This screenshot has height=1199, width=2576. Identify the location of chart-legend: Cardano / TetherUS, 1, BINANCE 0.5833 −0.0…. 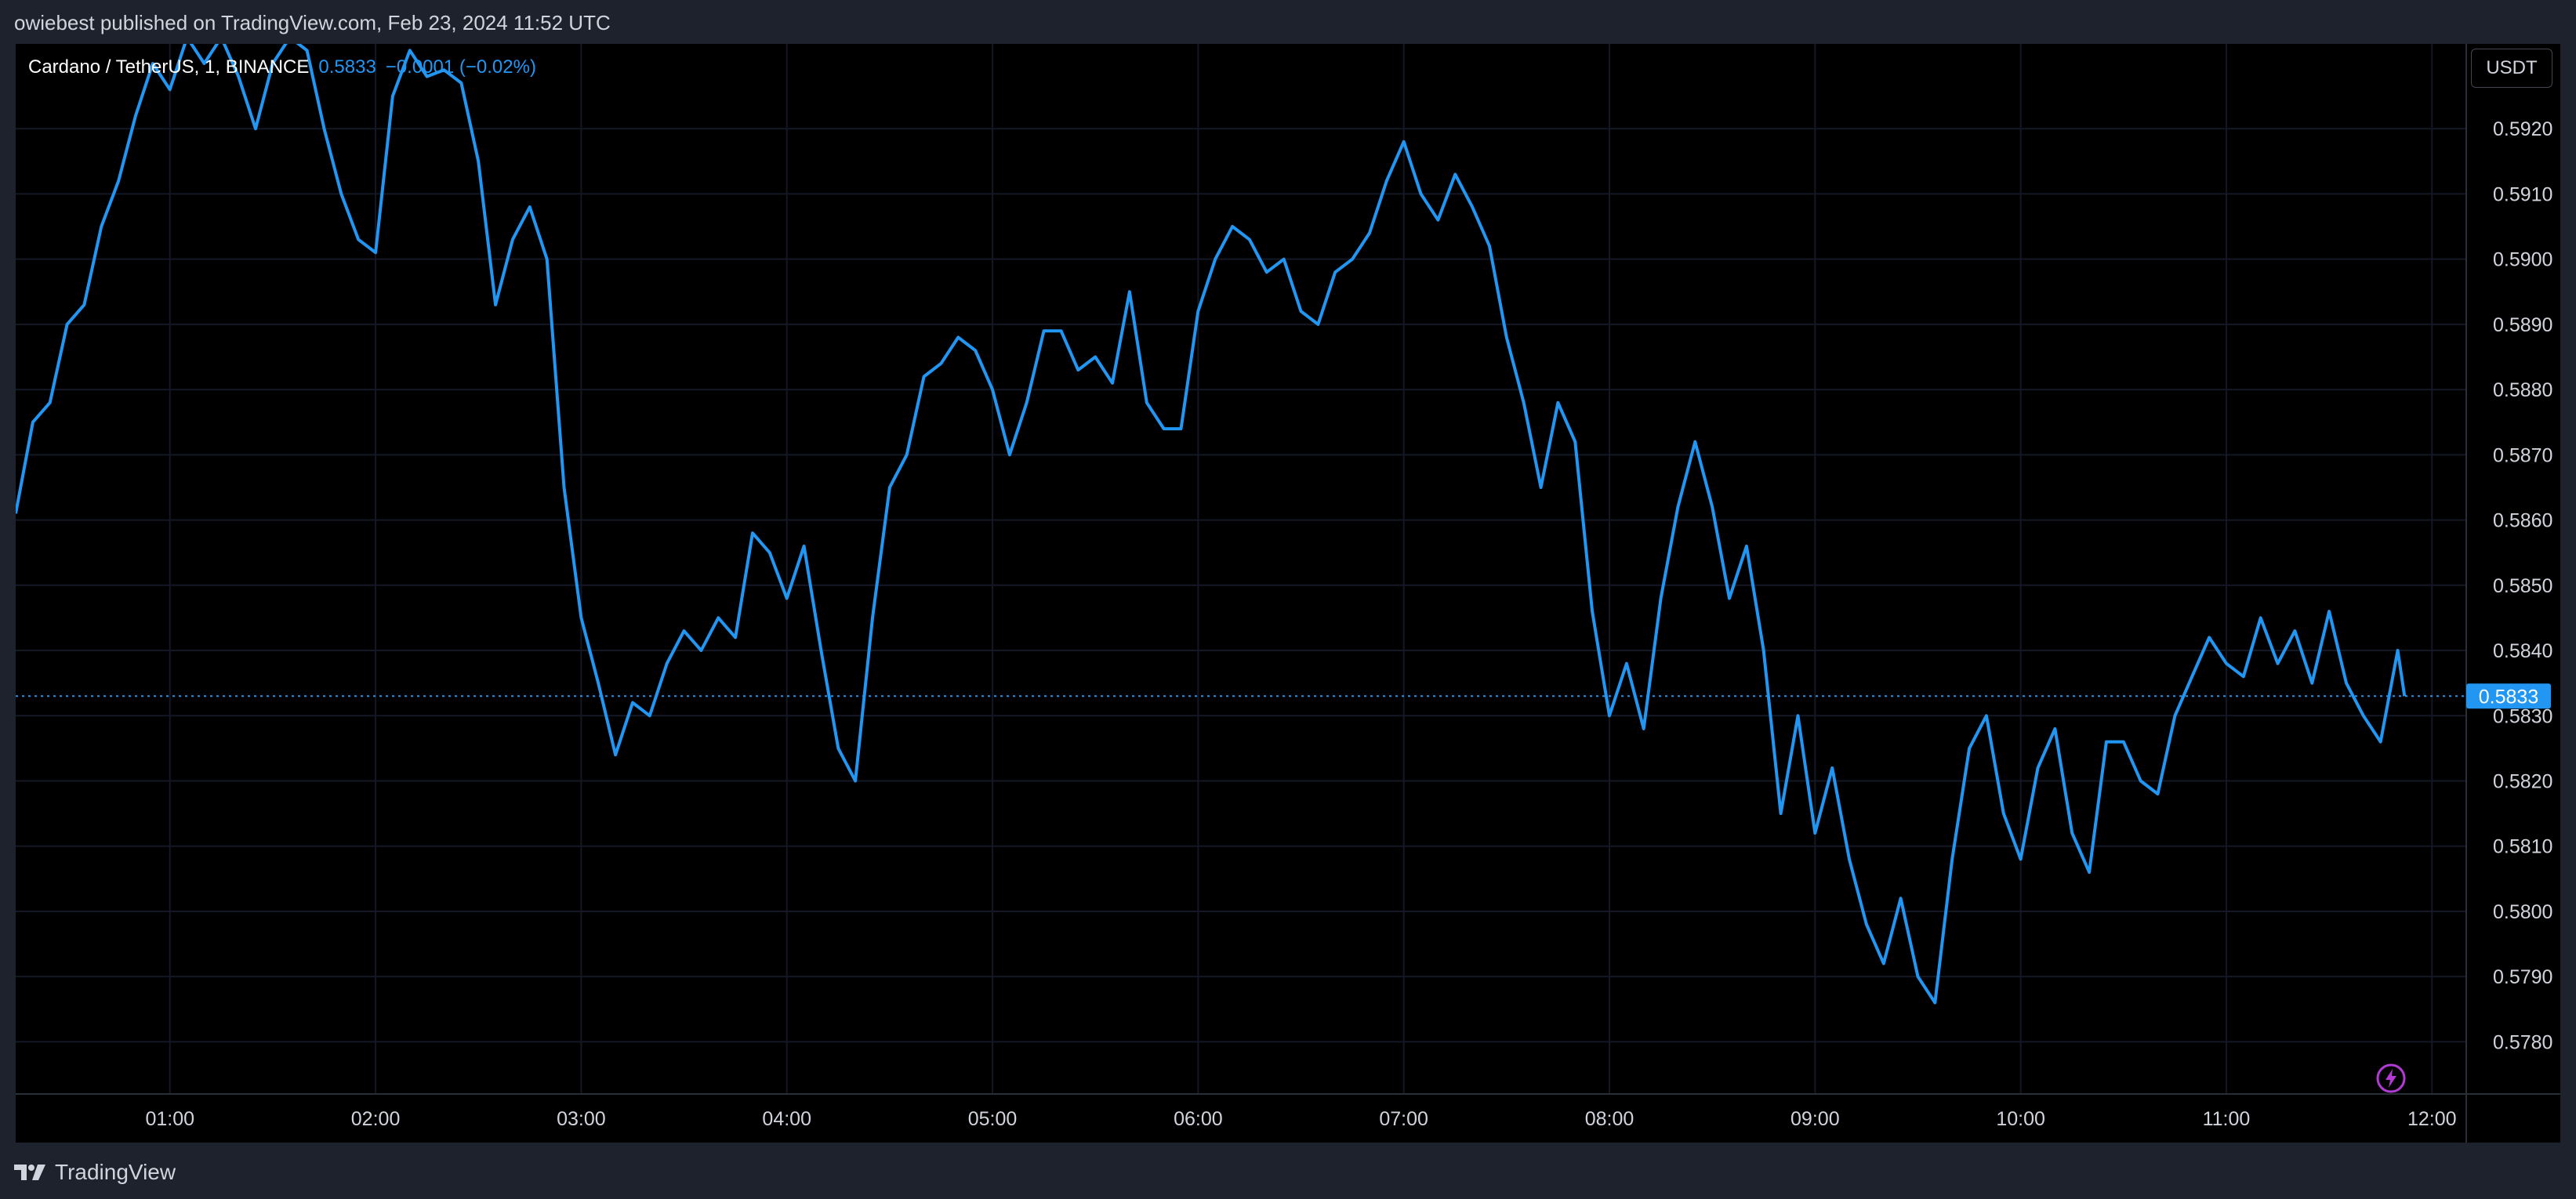
(282, 67).